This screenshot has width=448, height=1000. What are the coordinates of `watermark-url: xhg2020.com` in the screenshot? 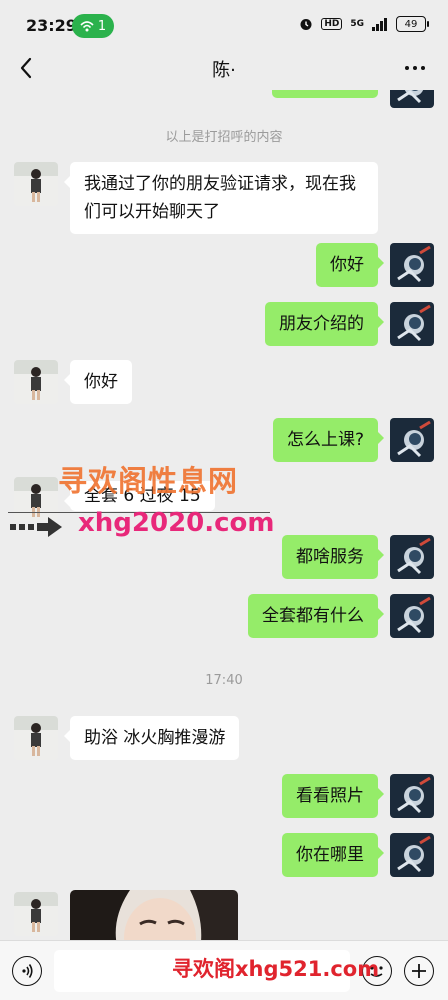 It's located at (176, 523).